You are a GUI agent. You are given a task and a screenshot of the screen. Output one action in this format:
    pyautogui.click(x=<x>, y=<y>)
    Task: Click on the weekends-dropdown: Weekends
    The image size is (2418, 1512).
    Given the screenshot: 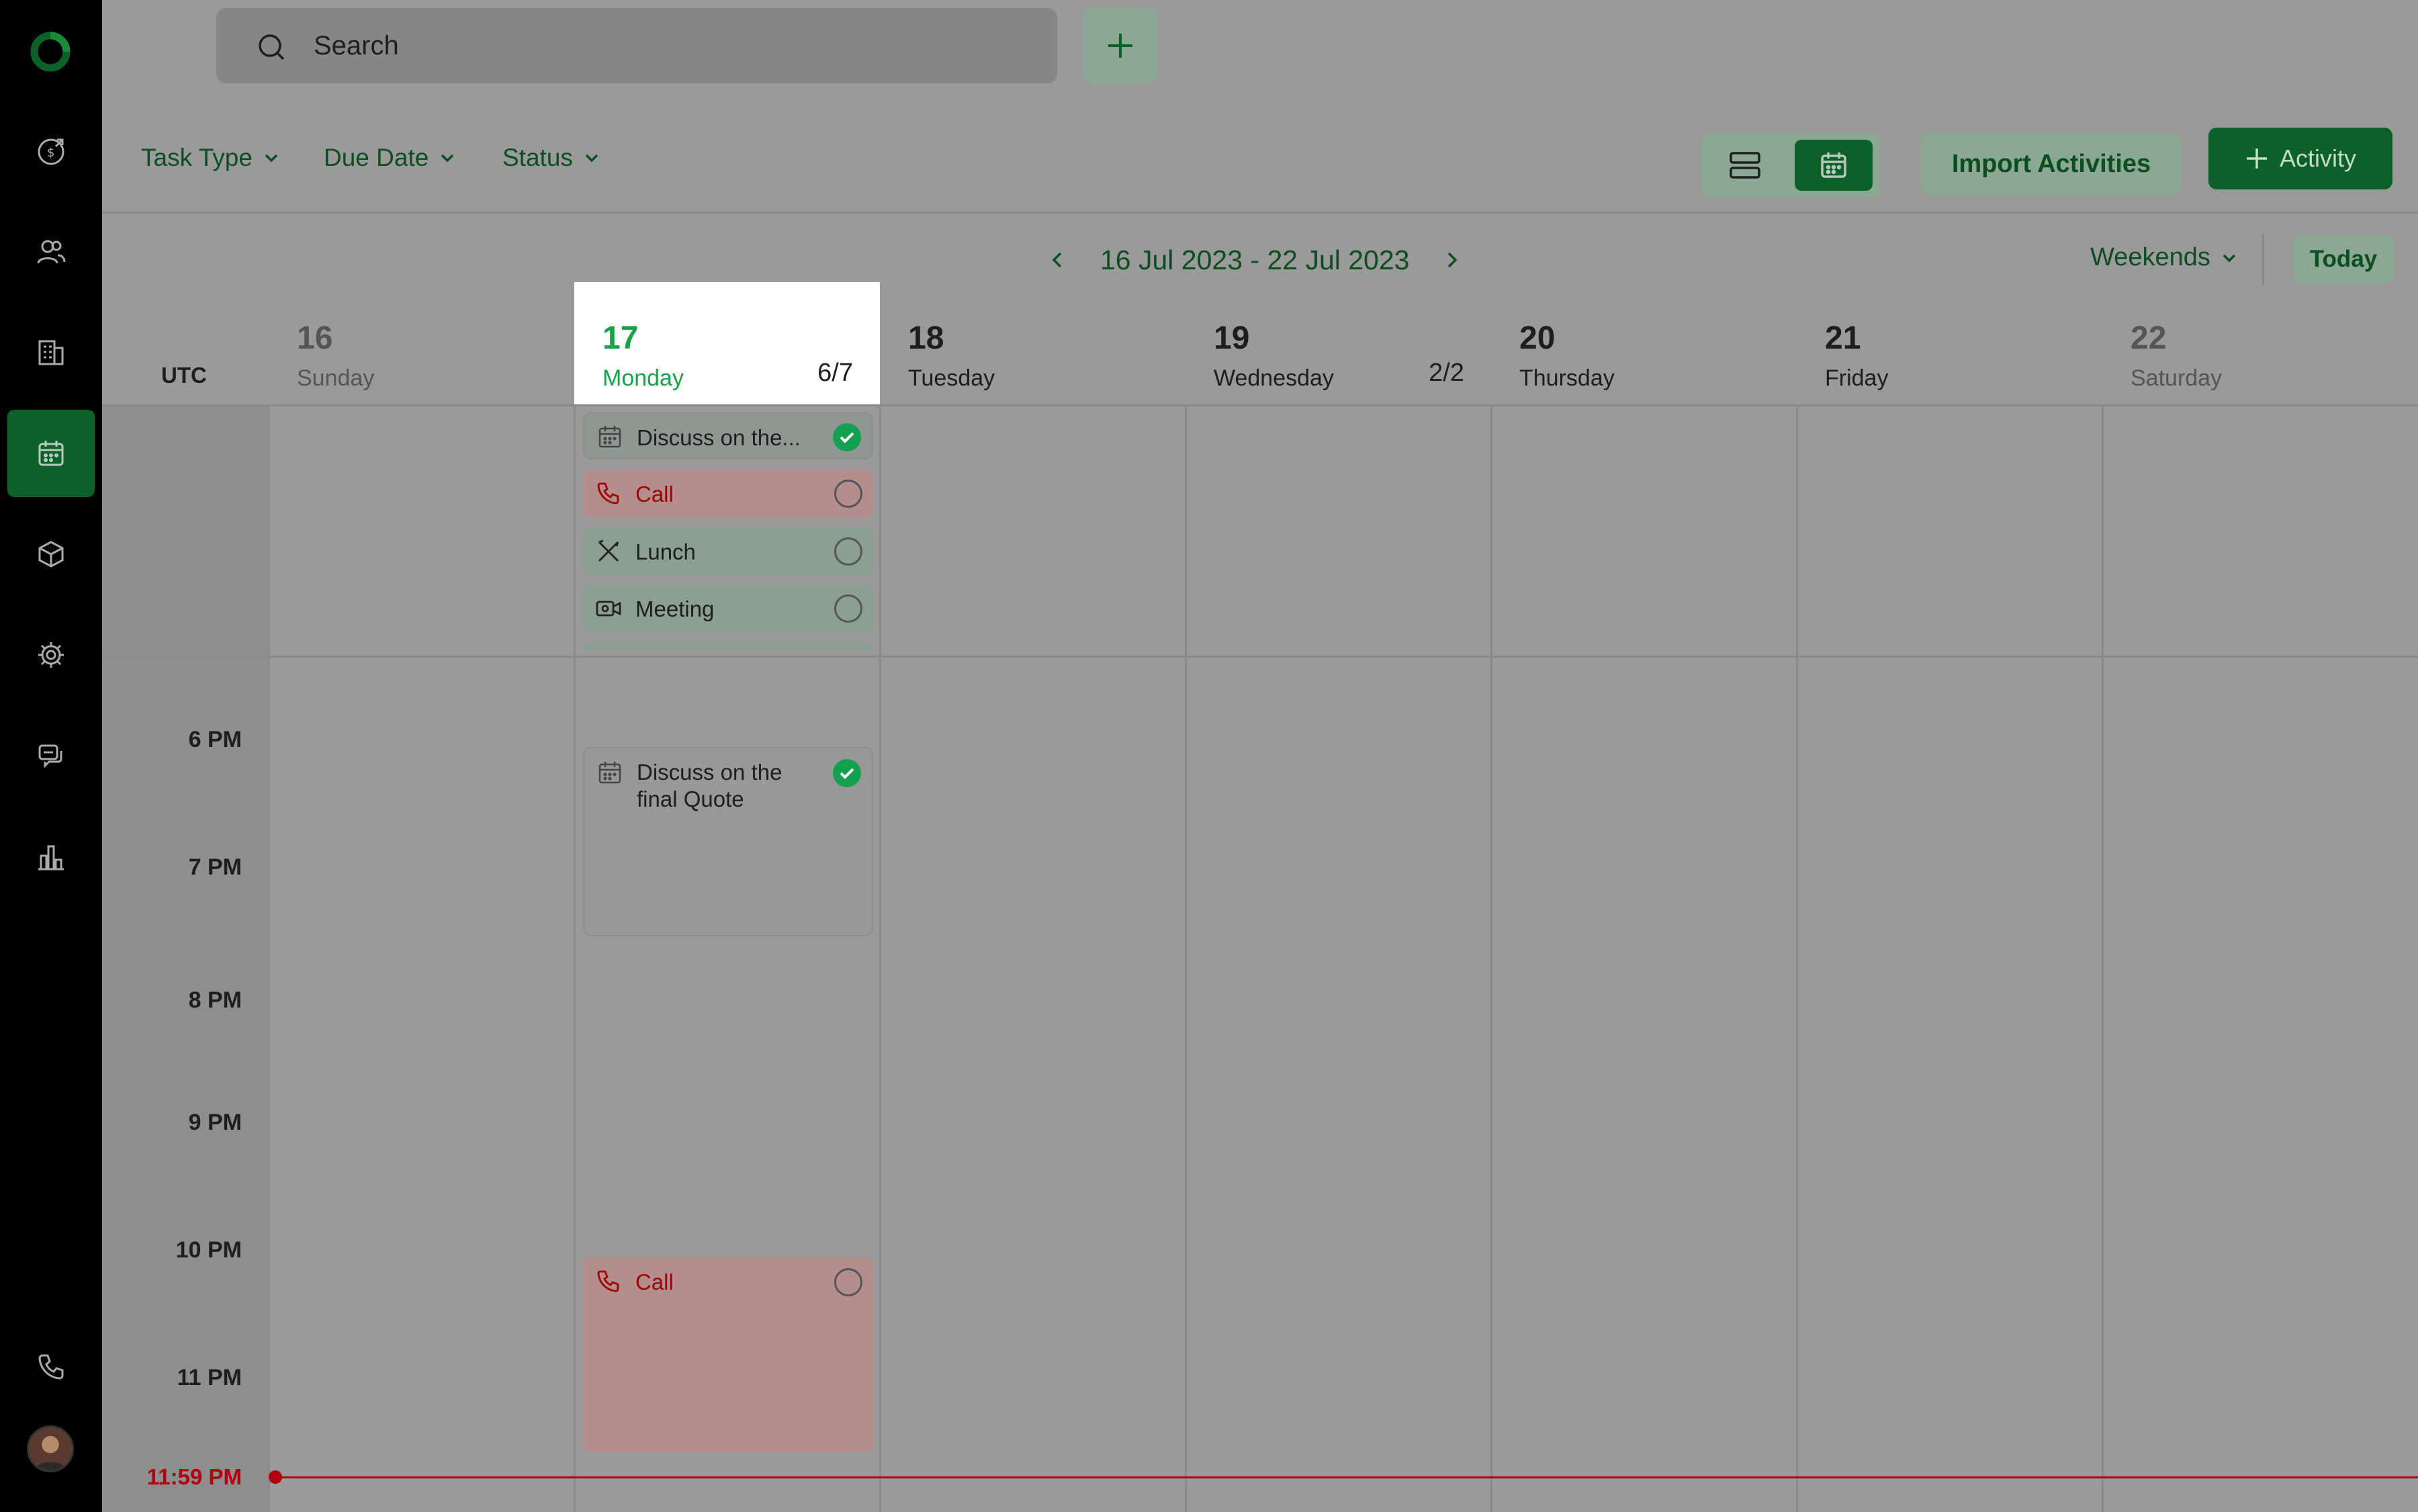 What is the action you would take?
    pyautogui.click(x=2164, y=257)
    